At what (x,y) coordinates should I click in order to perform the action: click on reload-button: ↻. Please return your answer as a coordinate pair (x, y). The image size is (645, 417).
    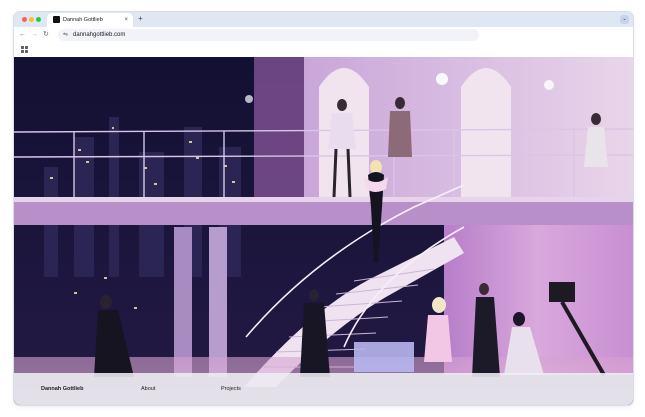
    Looking at the image, I should click on (46, 35).